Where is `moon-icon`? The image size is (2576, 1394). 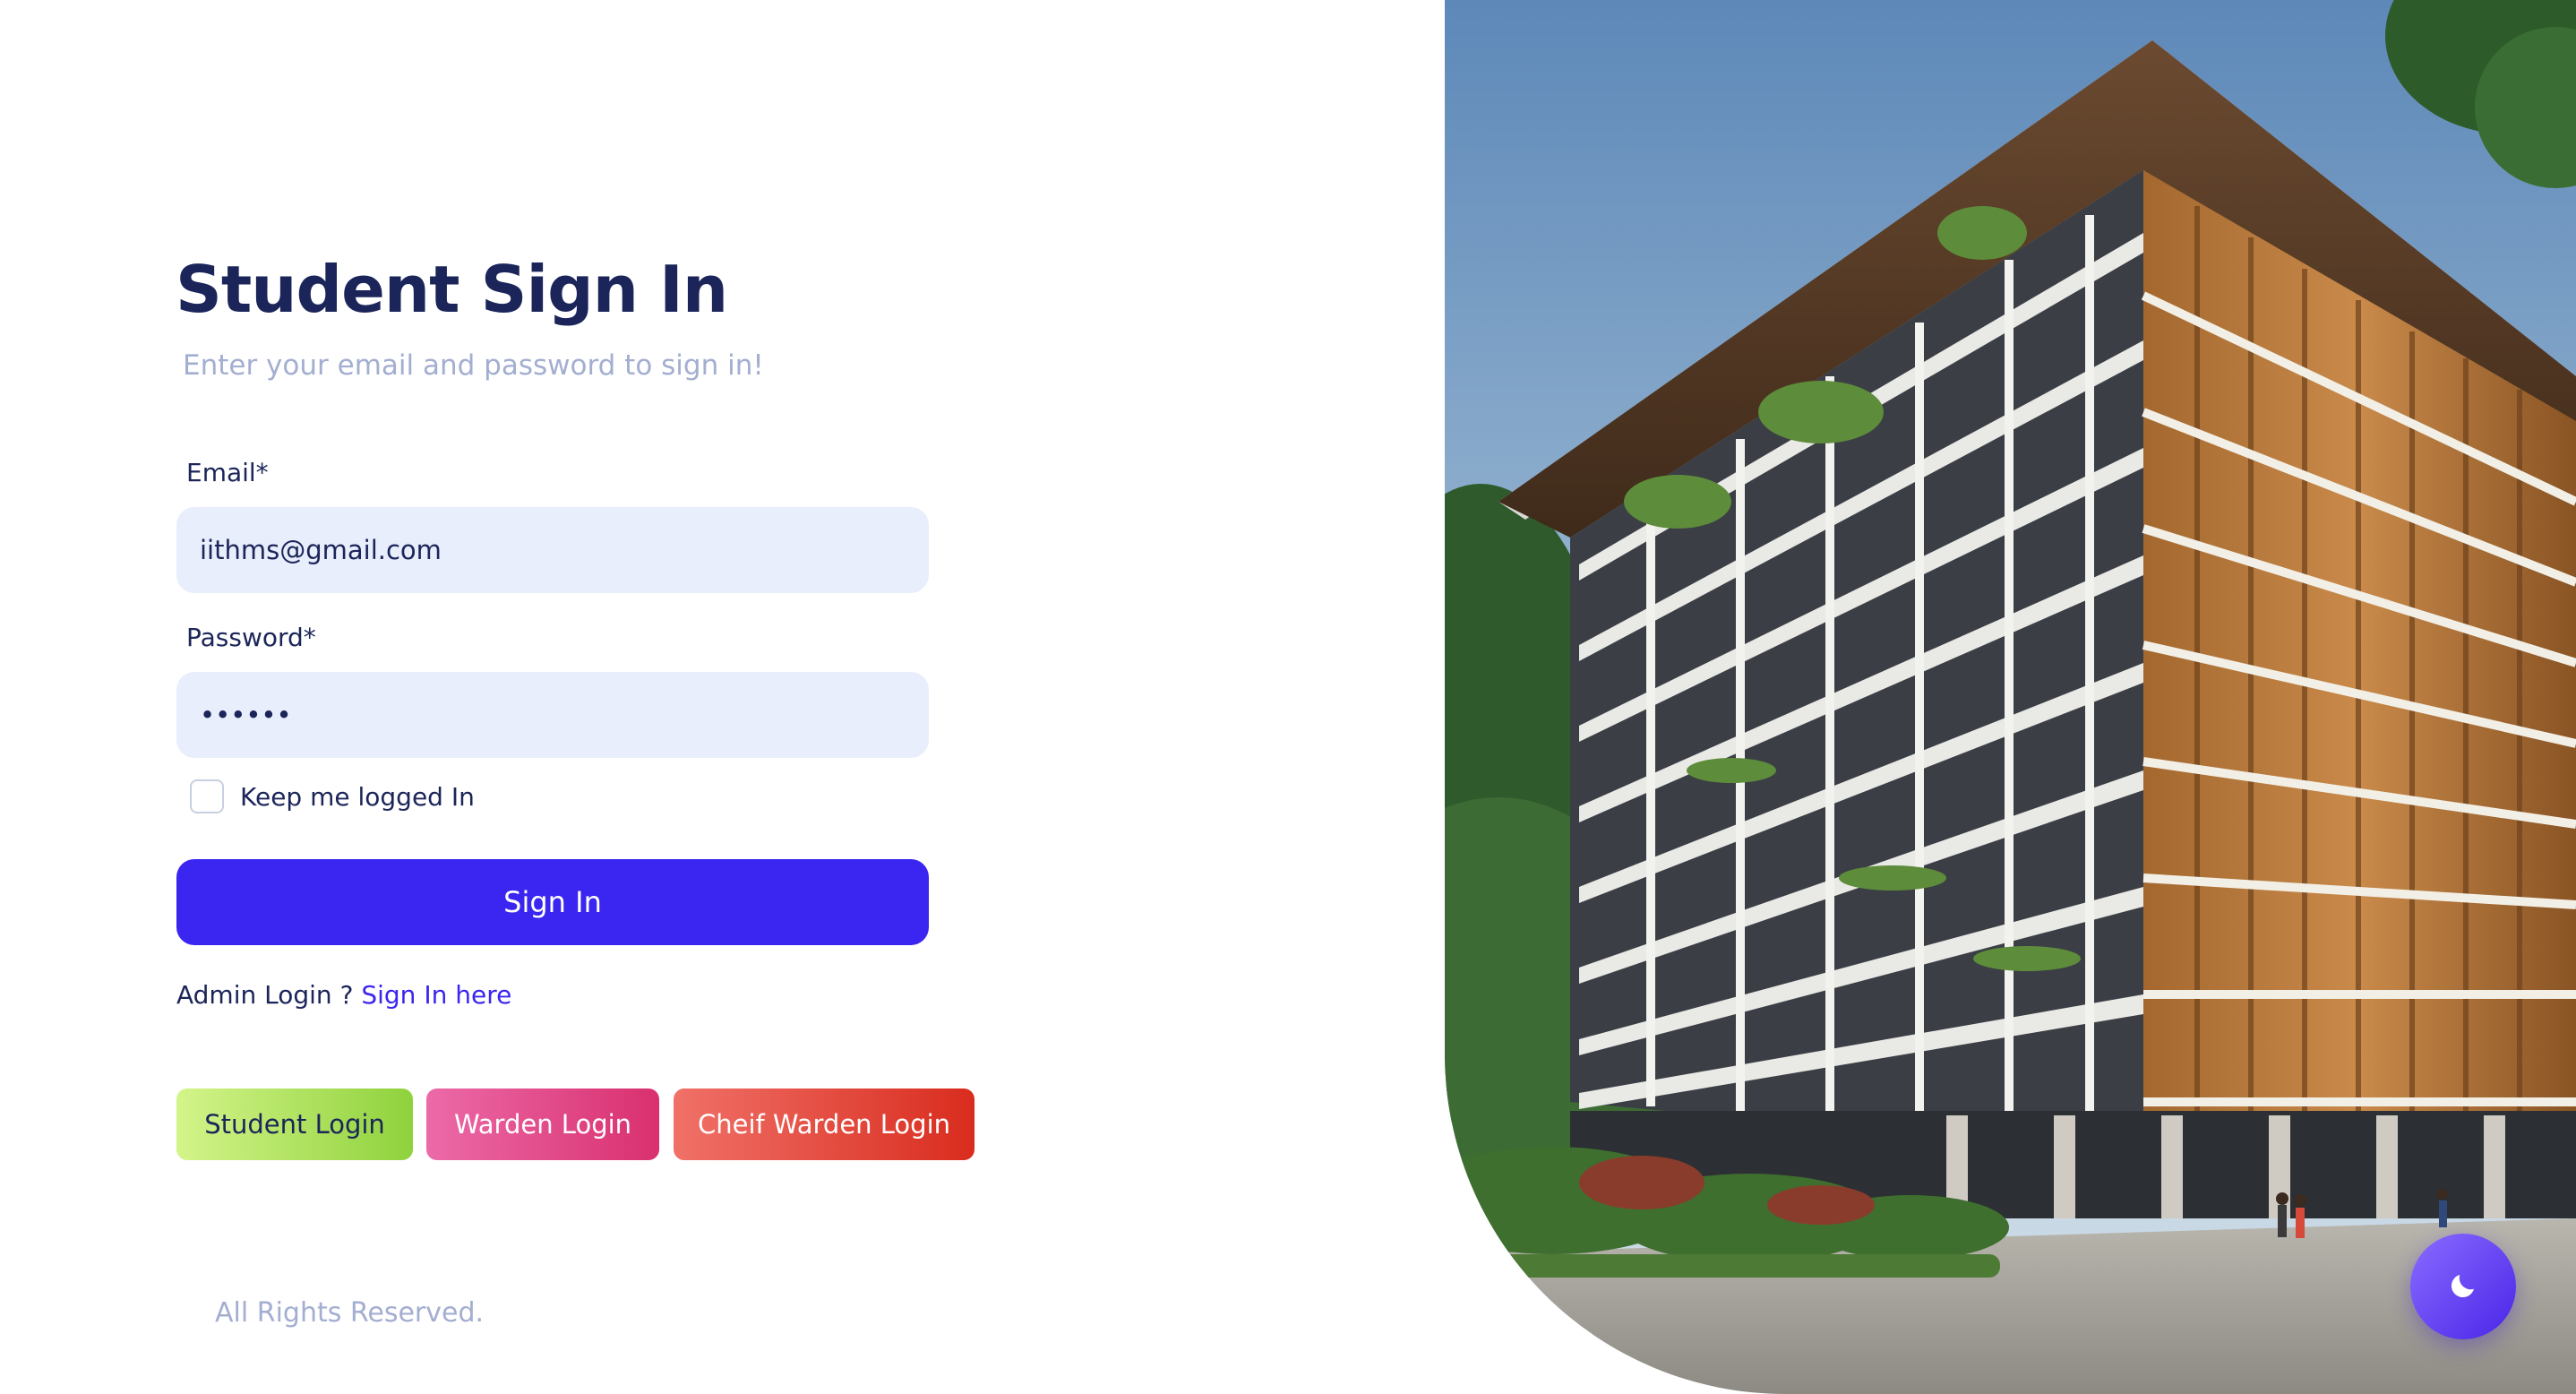 moon-icon is located at coordinates (2463, 1286).